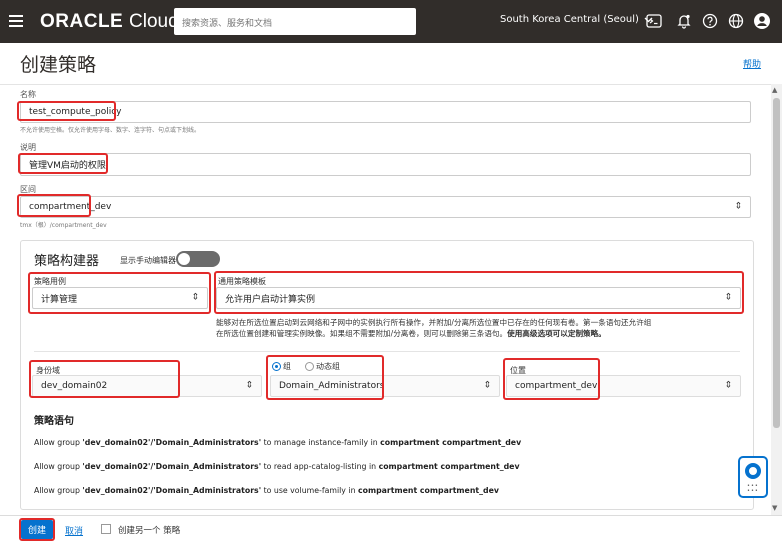 The height and width of the screenshot is (545, 782). What do you see at coordinates (110, 130) in the screenshot?
I see `name-hint: 不允许使用空格。仅允许使用字母、数字、连字符、句点或下划线。` at bounding box center [110, 130].